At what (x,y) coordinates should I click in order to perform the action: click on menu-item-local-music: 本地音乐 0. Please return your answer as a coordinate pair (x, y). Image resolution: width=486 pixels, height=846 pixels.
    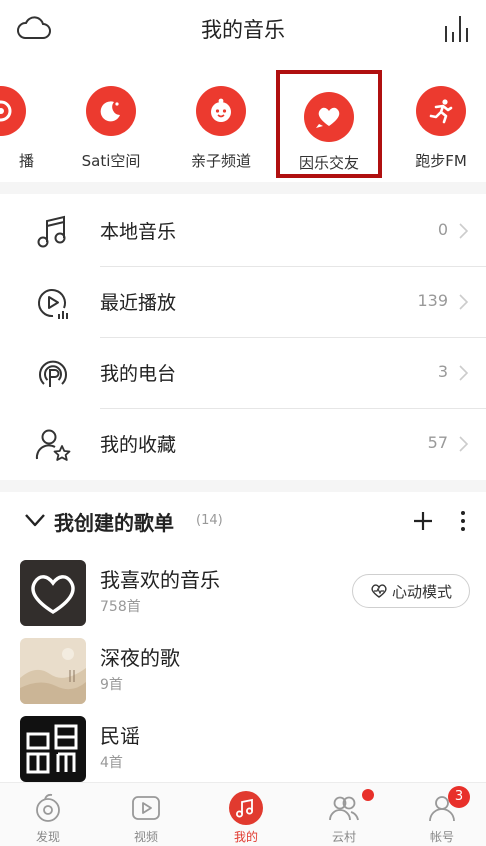
    Looking at the image, I should click on (243, 231).